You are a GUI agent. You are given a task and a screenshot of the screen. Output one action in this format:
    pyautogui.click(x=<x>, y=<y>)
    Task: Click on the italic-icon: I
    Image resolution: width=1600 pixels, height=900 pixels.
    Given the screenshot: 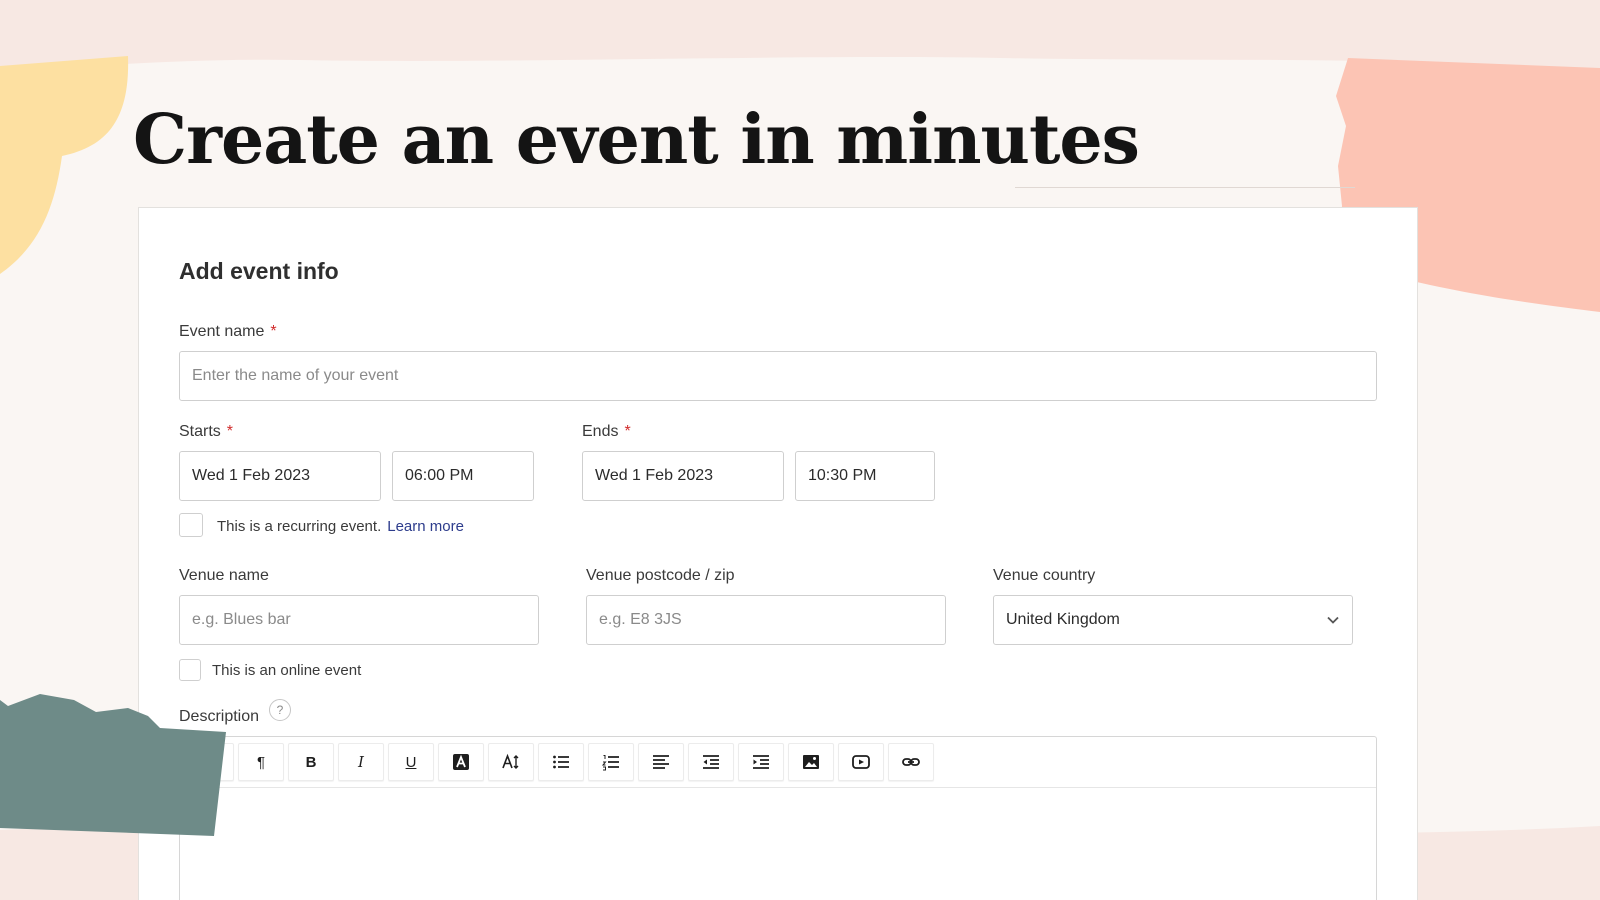 What is the action you would take?
    pyautogui.click(x=361, y=762)
    